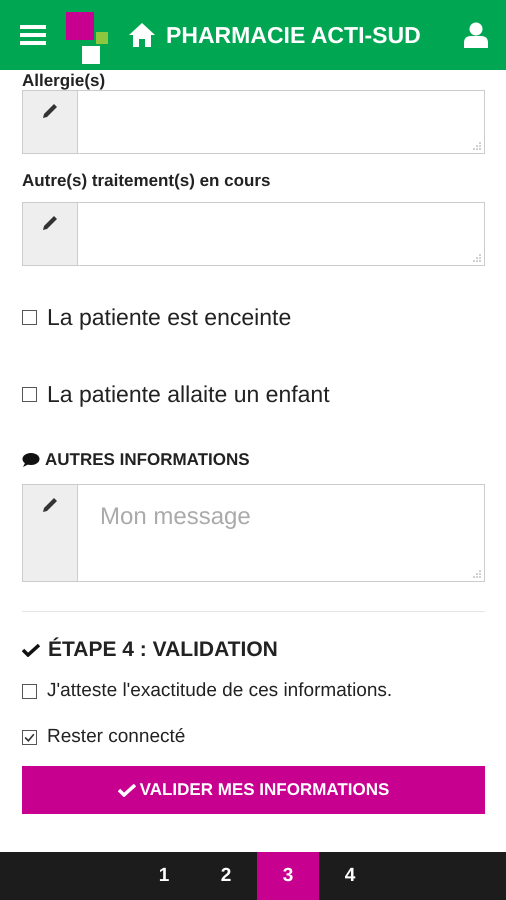 The height and width of the screenshot is (900, 506). I want to click on validate-button: VALIDER MES INFORMATIONS, so click(253, 790).